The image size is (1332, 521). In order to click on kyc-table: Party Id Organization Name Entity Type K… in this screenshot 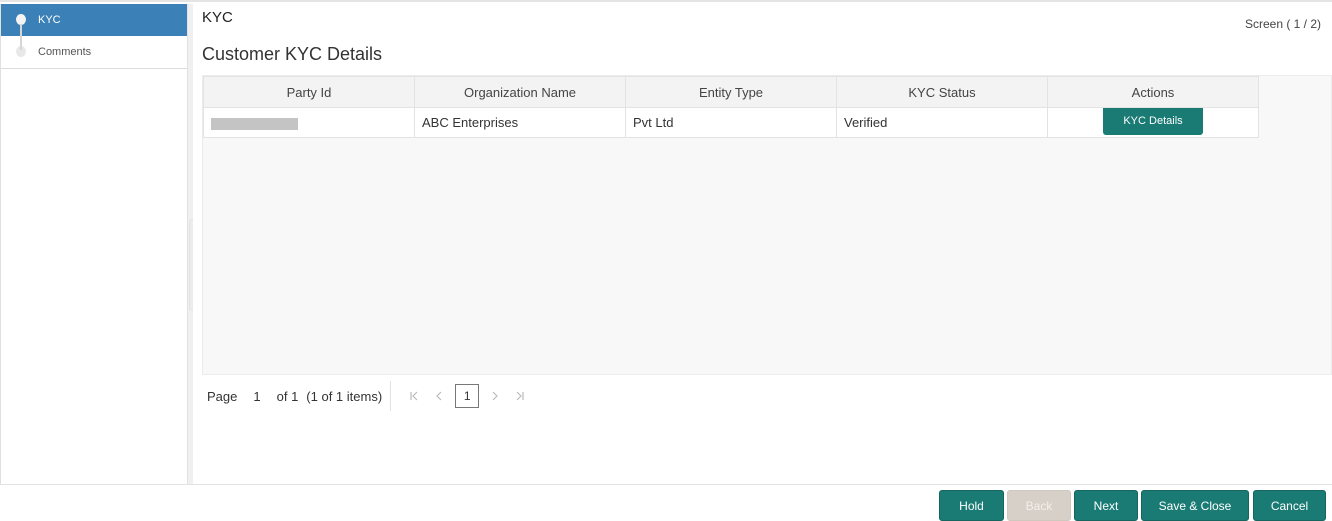, I will do `click(731, 107)`.